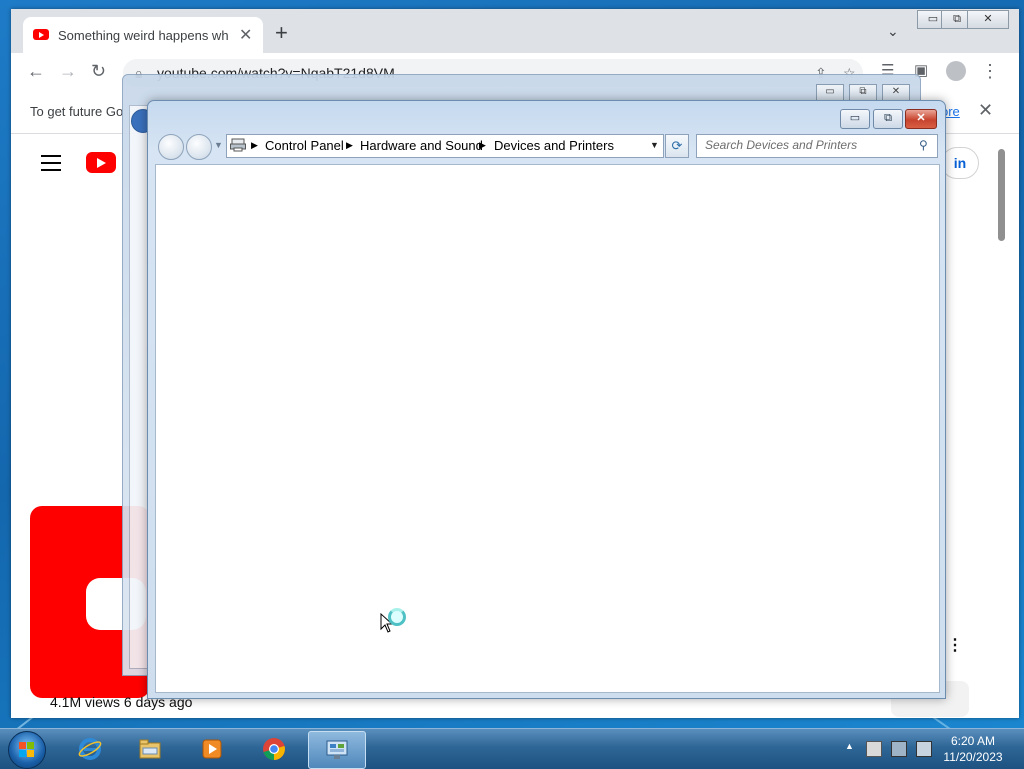 The image size is (1024, 769). Describe the element at coordinates (973, 749) in the screenshot. I see `system-clock: 6:20 AM 11/20/2023` at that location.